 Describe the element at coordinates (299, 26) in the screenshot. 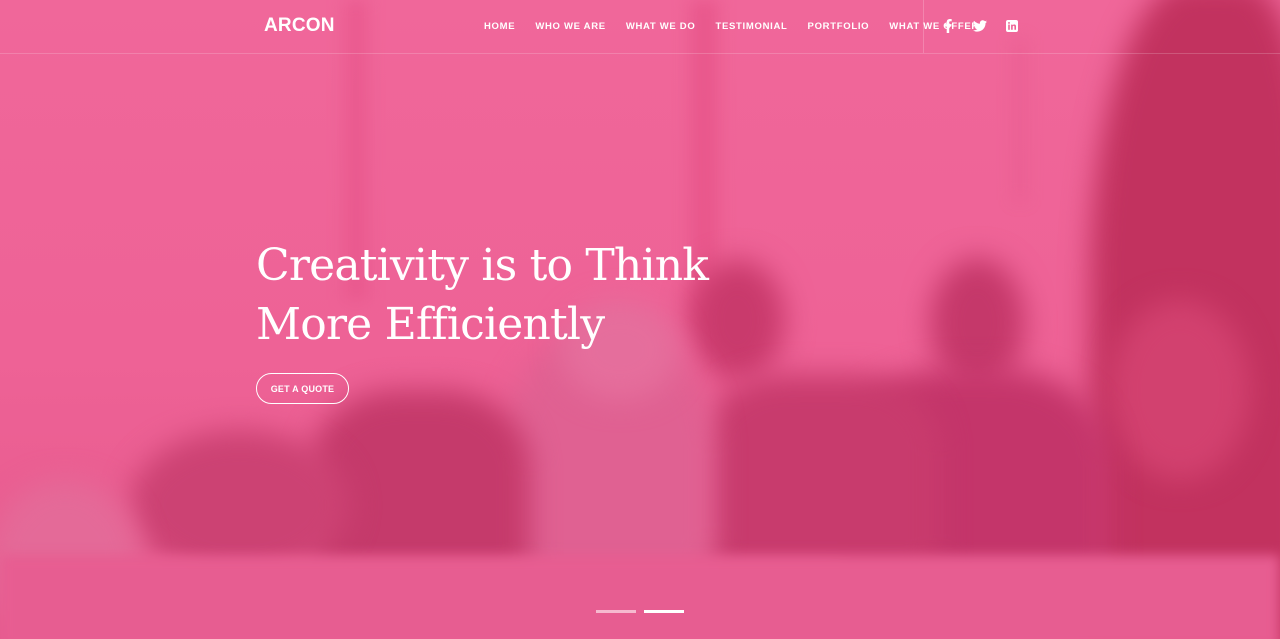

I see `site-logo: ARCON` at that location.